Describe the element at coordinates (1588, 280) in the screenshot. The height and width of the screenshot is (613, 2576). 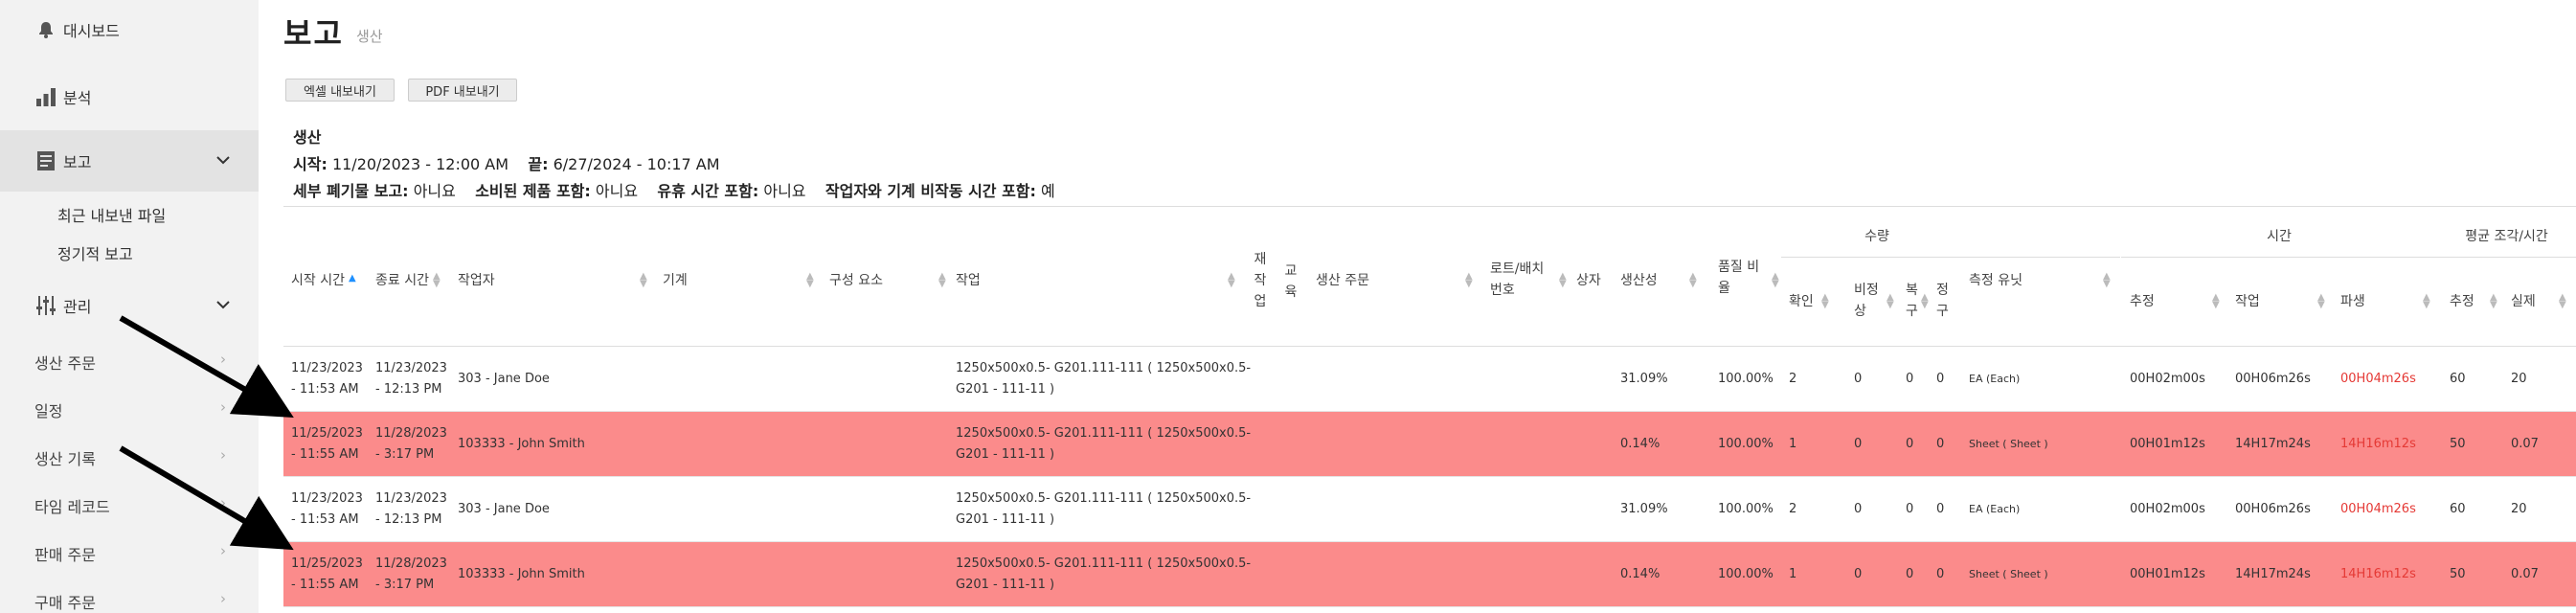
I see `col-header-box: 상자` at that location.